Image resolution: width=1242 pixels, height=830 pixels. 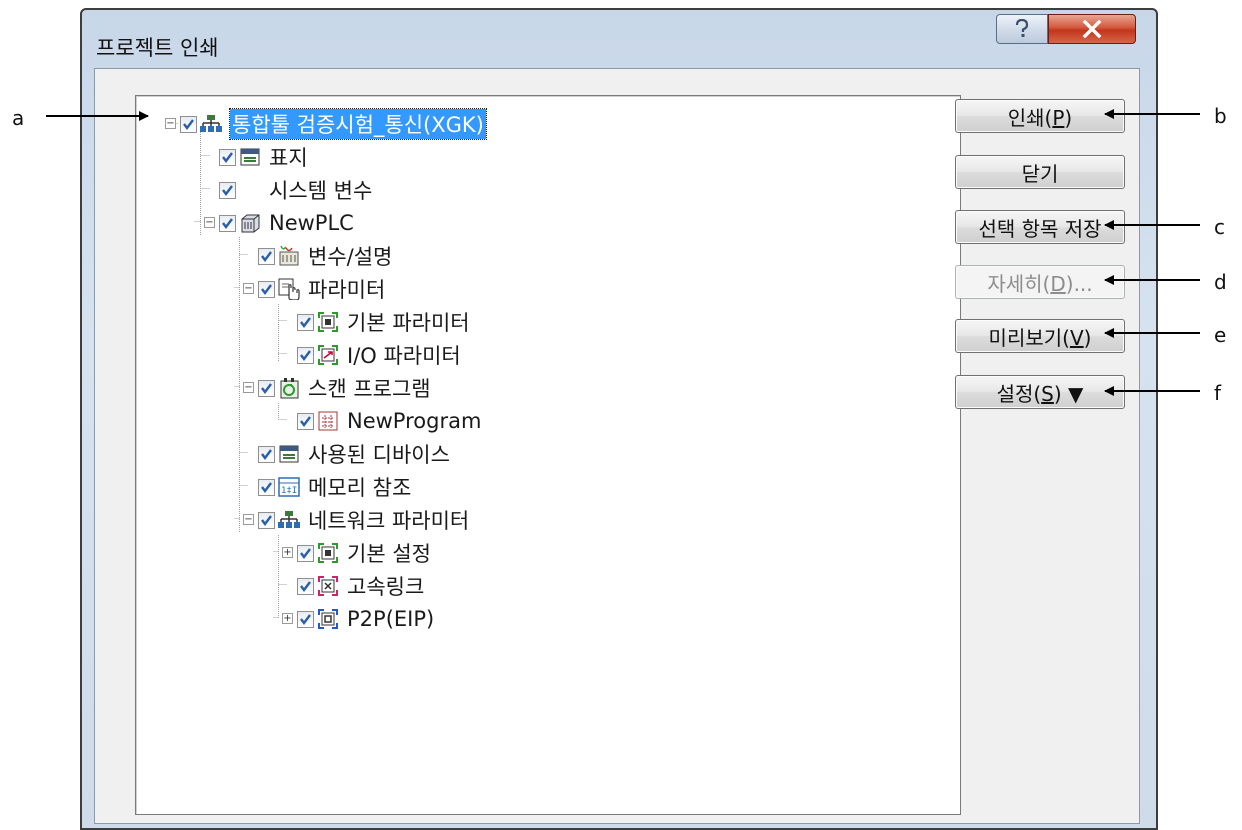 What do you see at coordinates (389, 554) in the screenshot?
I see `tree-item-label: 기본 설정` at bounding box center [389, 554].